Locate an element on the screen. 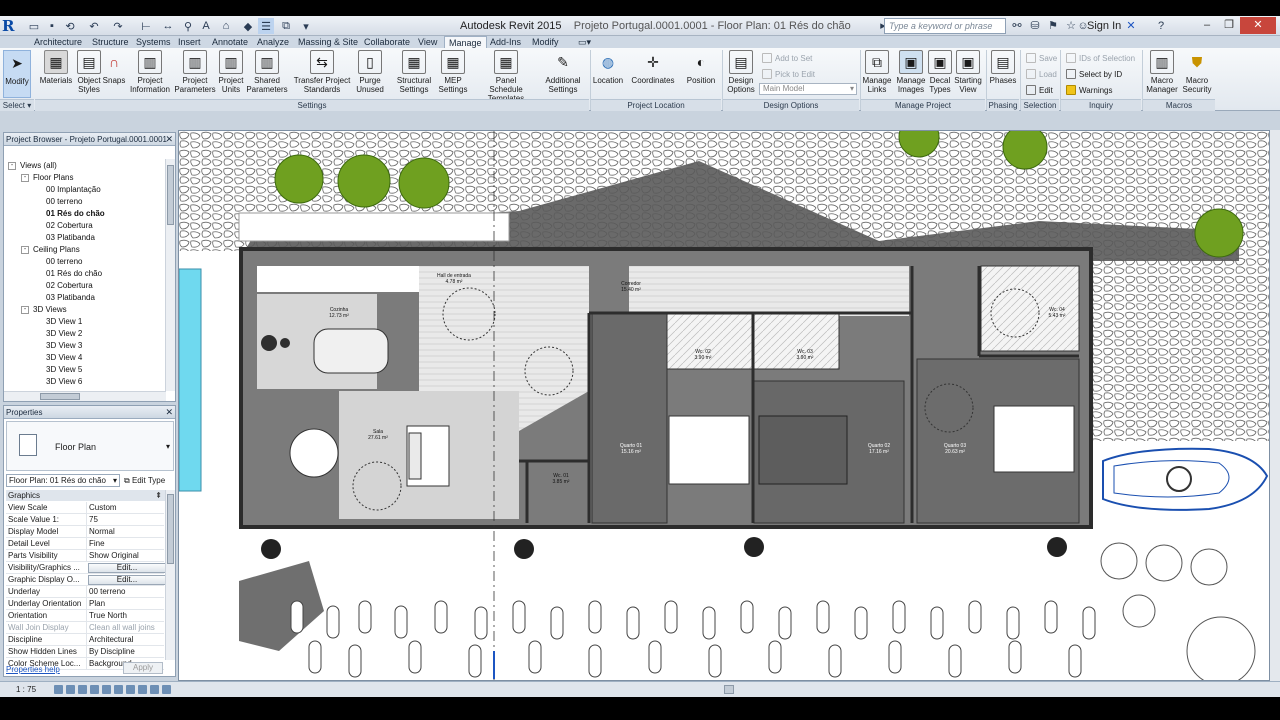 This screenshot has height=720, width=1280. search-input: Type a keyword or phrase is located at coordinates (945, 26).